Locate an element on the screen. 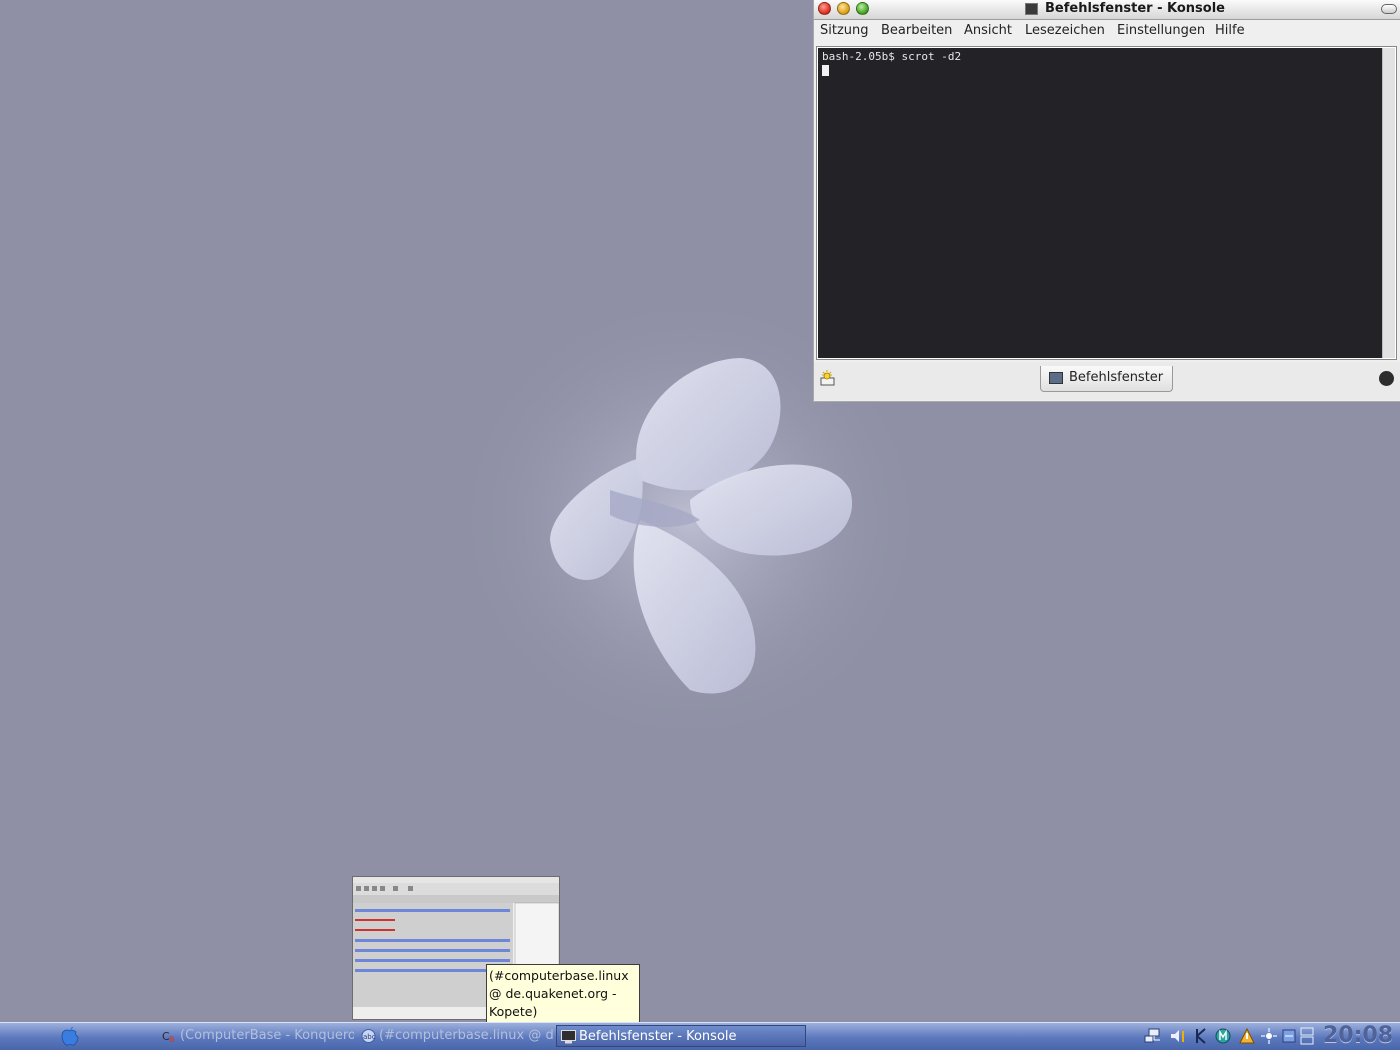 The width and height of the screenshot is (1400, 1050). menu-hilfe: Hilfe is located at coordinates (1230, 30).